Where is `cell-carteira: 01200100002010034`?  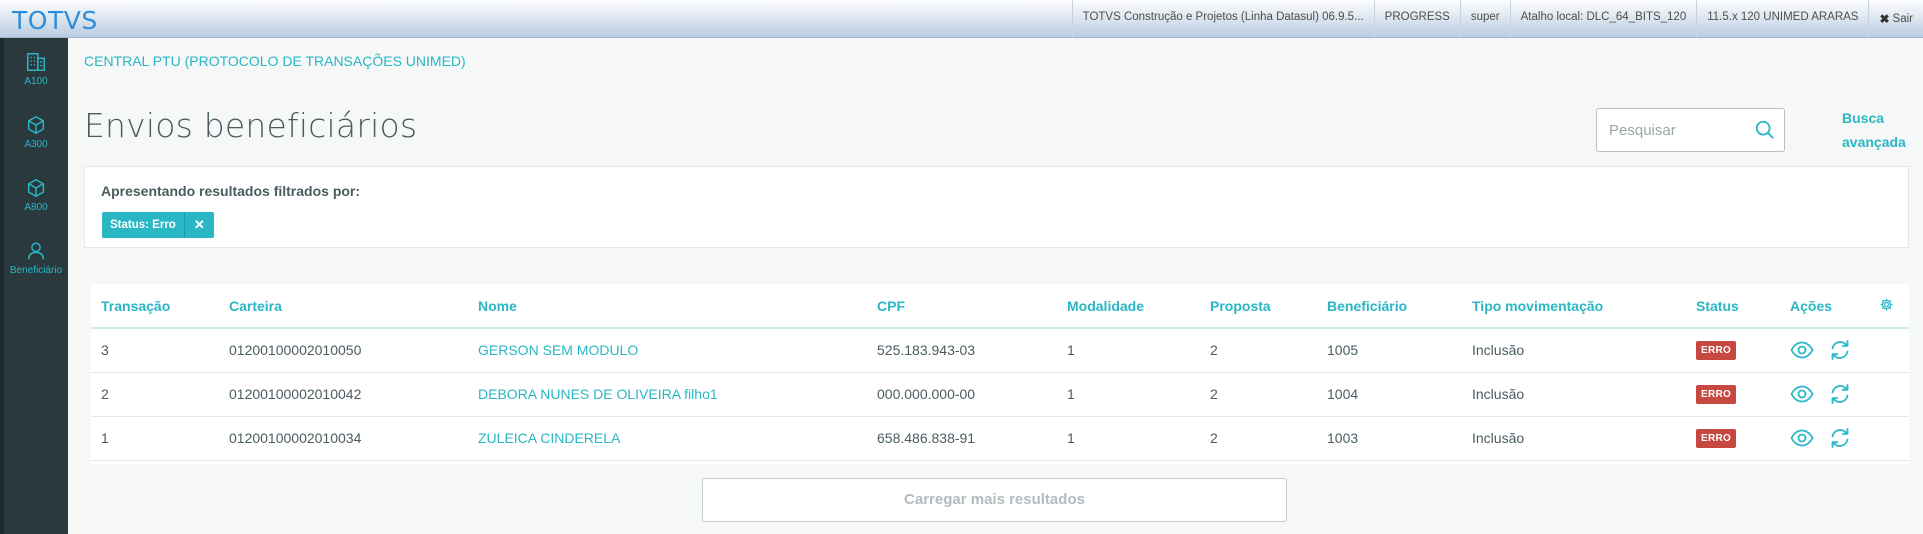
cell-carteira: 01200100002010034 is located at coordinates (343, 438).